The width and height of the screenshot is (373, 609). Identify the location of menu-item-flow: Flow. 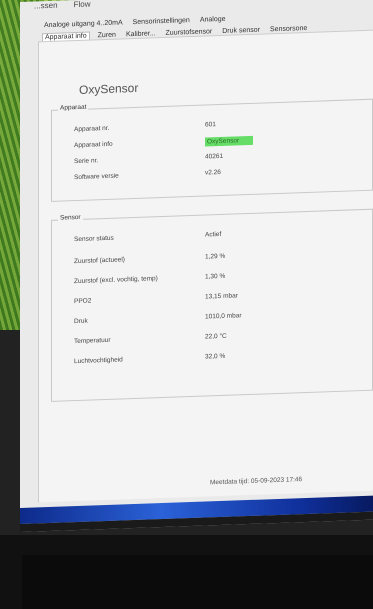
(82, 6).